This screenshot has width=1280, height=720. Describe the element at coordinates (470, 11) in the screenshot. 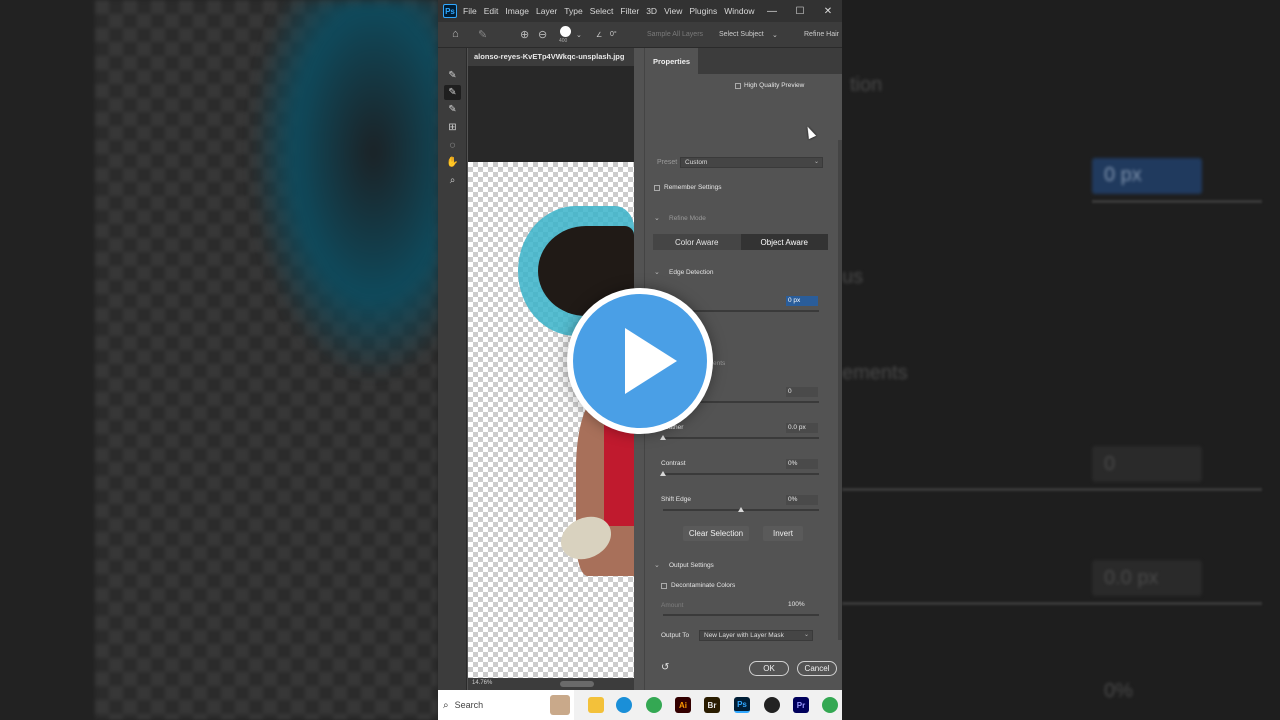

I see `menu-file: File` at that location.